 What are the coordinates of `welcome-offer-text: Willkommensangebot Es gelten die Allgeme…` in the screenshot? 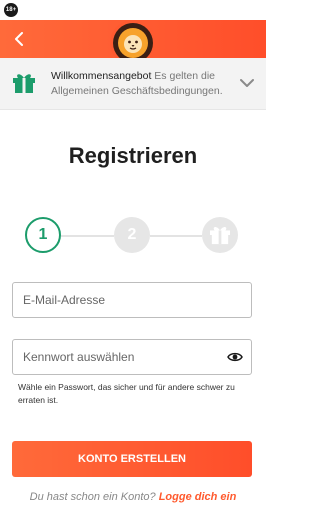 It's located at (141, 84).